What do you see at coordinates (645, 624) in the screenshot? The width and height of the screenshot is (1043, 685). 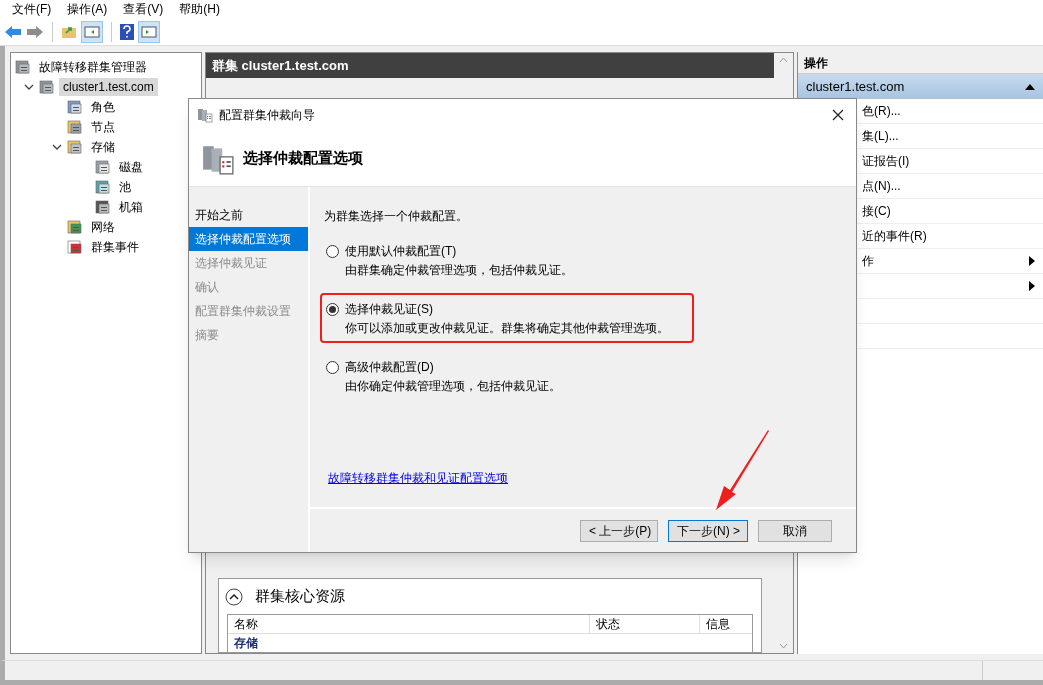 I see `column-header: 状态` at bounding box center [645, 624].